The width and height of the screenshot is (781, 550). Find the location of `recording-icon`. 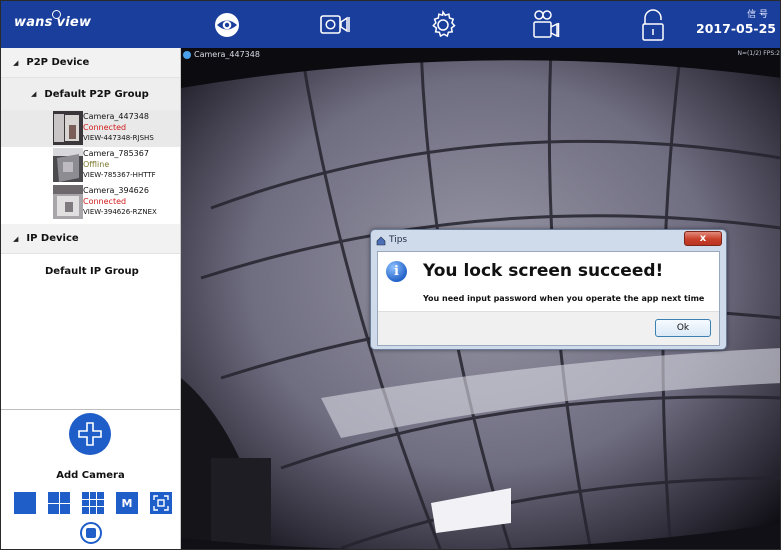

recording-icon is located at coordinates (546, 24).